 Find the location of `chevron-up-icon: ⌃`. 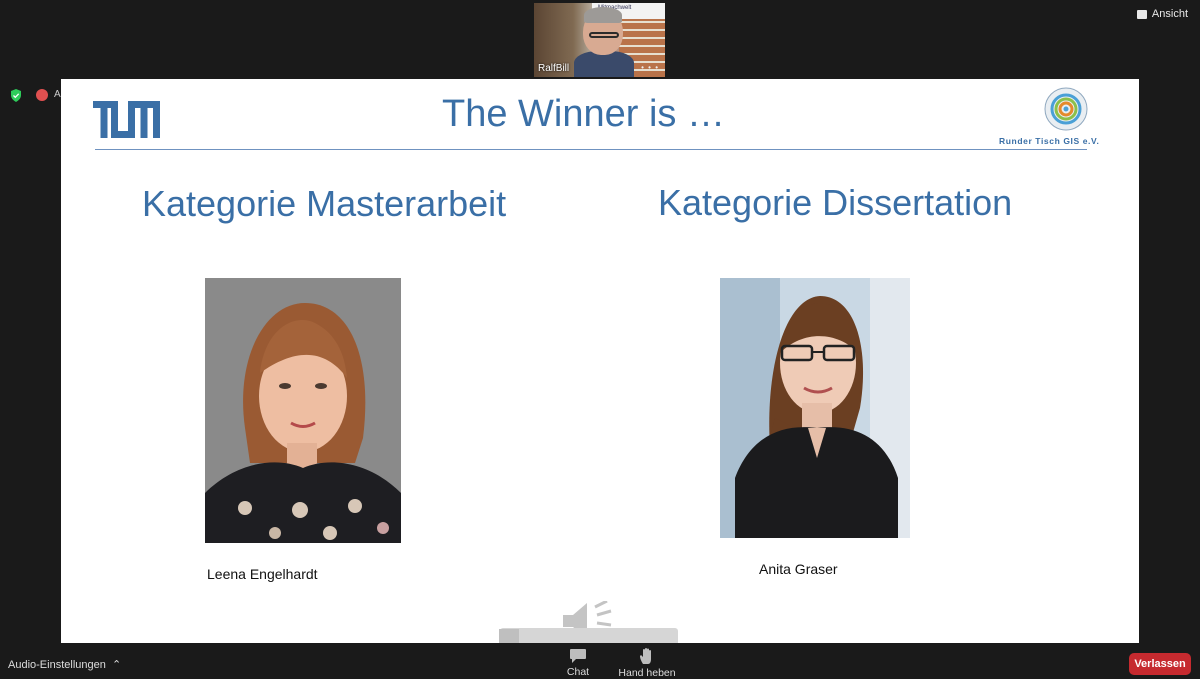

chevron-up-icon: ⌃ is located at coordinates (115, 665).